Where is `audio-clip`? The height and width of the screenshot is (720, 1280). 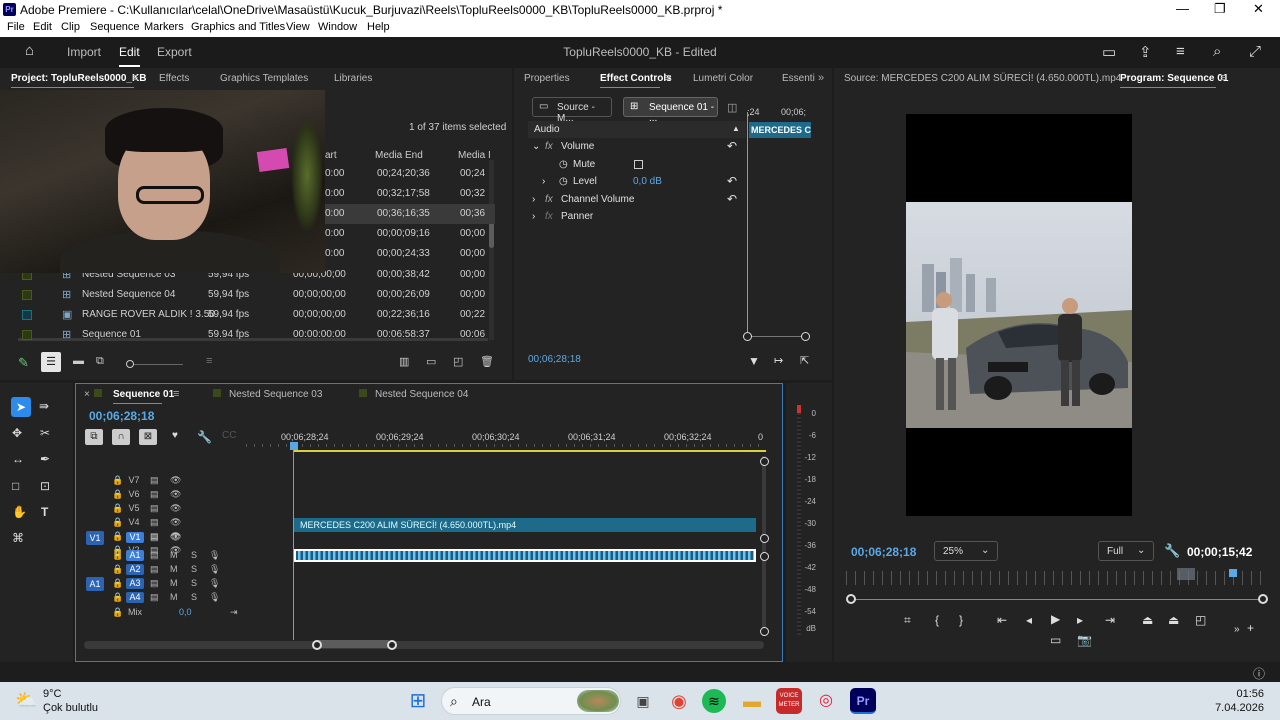 audio-clip is located at coordinates (525, 555).